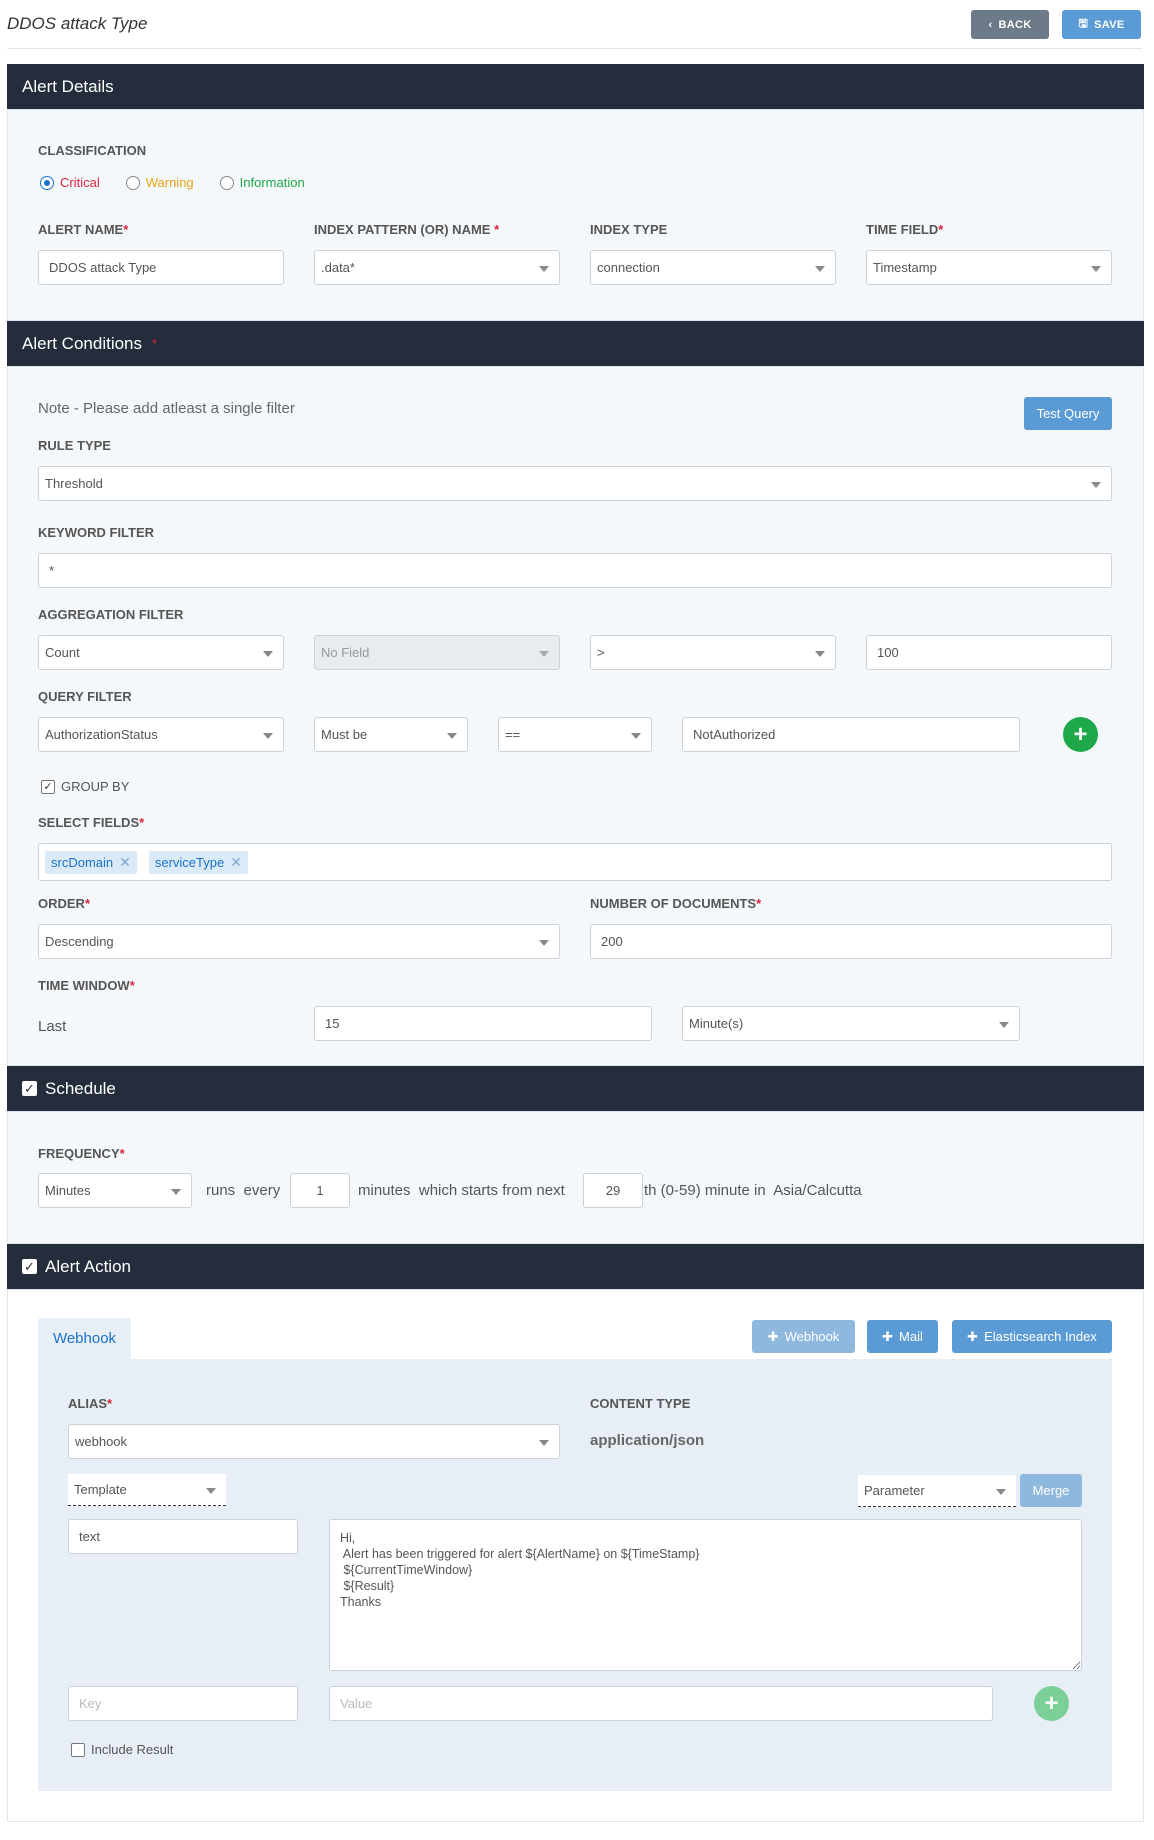 The height and width of the screenshot is (1840, 1154). What do you see at coordinates (77, 23) in the screenshot?
I see `page-title: DDOS attack Type` at bounding box center [77, 23].